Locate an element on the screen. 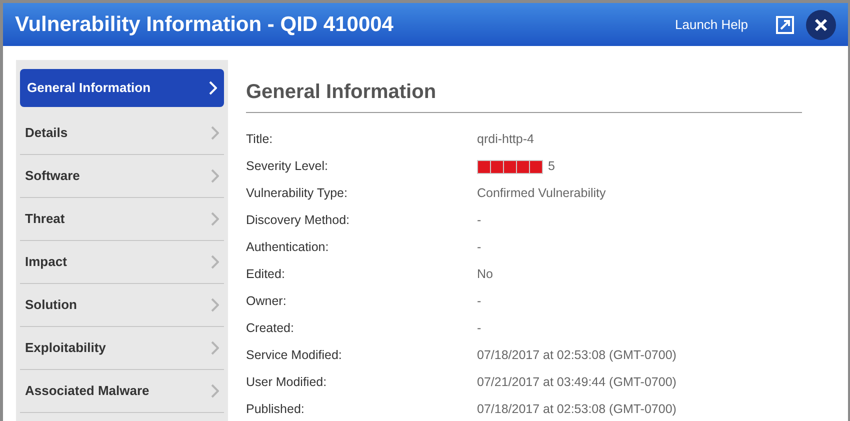 The image size is (850, 421). field-value: Confirmed Vulnerability is located at coordinates (541, 193).